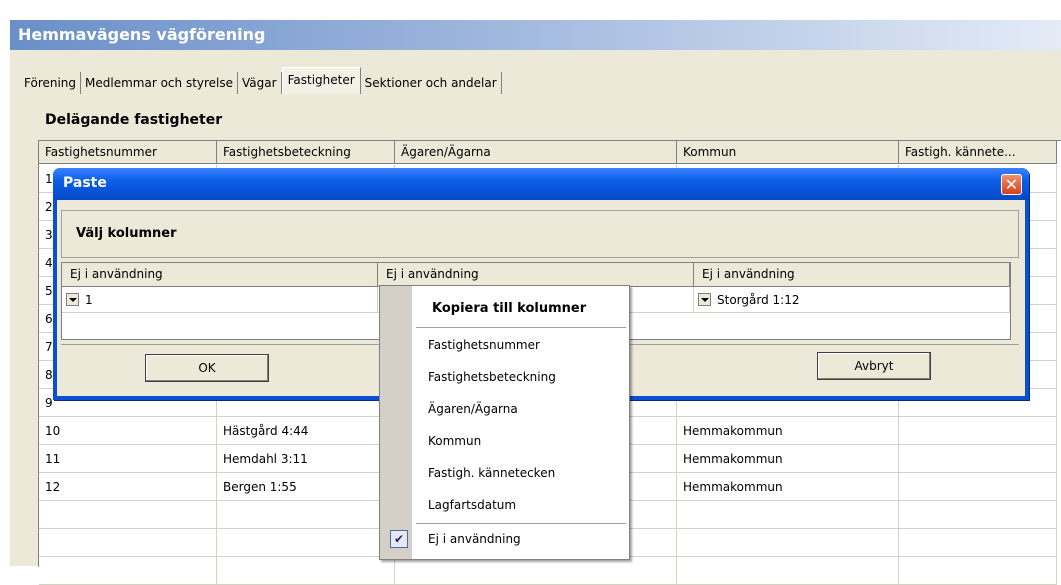 This screenshot has height=585, width=1061. What do you see at coordinates (89, 299) in the screenshot?
I see `paste-cell-value-1: 1` at bounding box center [89, 299].